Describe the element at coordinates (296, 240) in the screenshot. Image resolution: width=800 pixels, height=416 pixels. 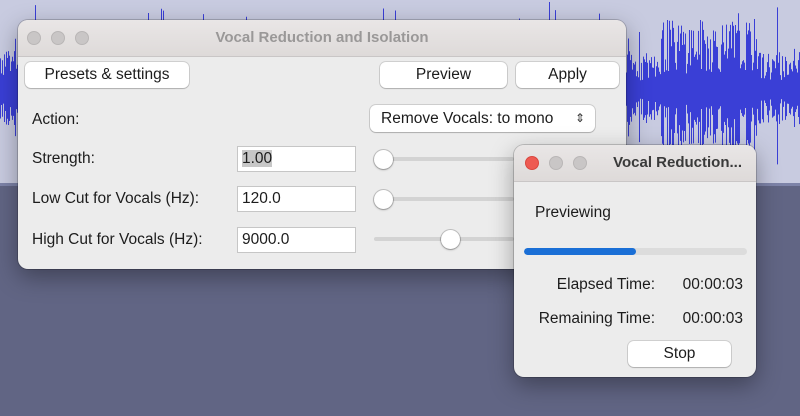
I see `high-cut-input: 9000.0` at that location.